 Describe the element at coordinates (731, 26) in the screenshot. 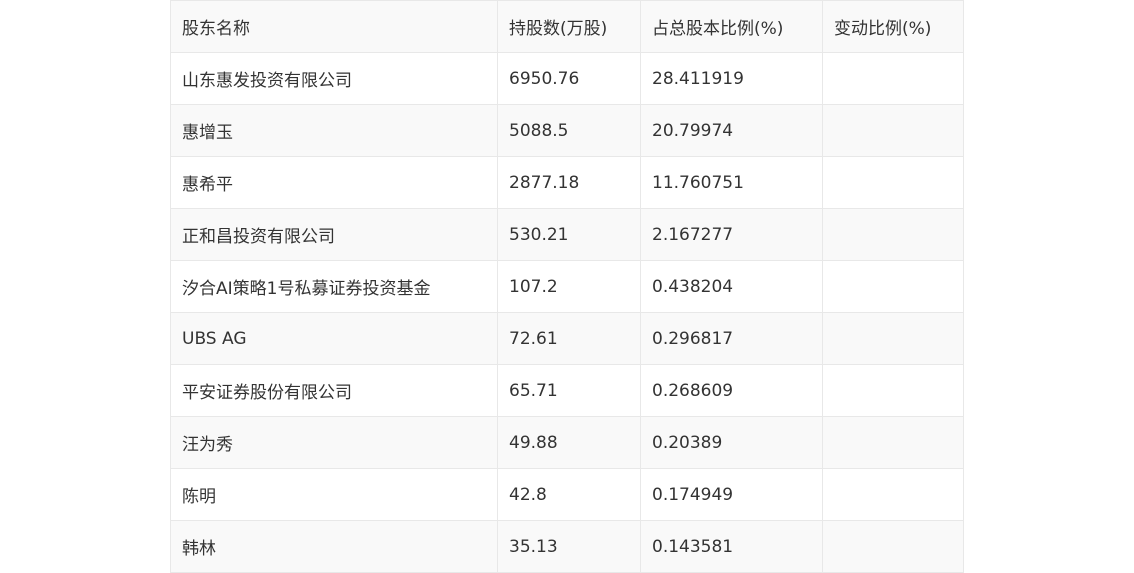

I see `header-share-ratio: 占总股本比例(%)` at that location.